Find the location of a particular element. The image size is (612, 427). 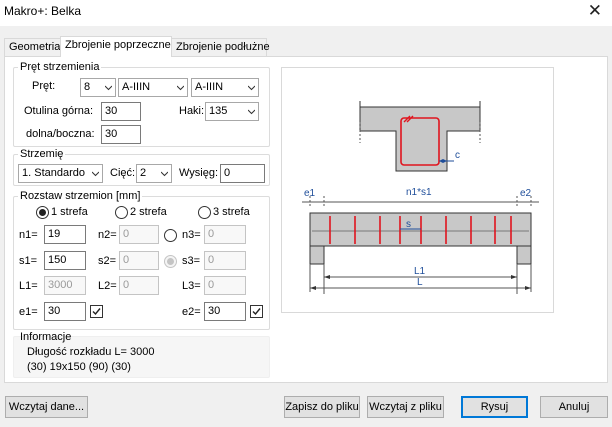

otulina-gorna-input: 30 is located at coordinates (121, 111).